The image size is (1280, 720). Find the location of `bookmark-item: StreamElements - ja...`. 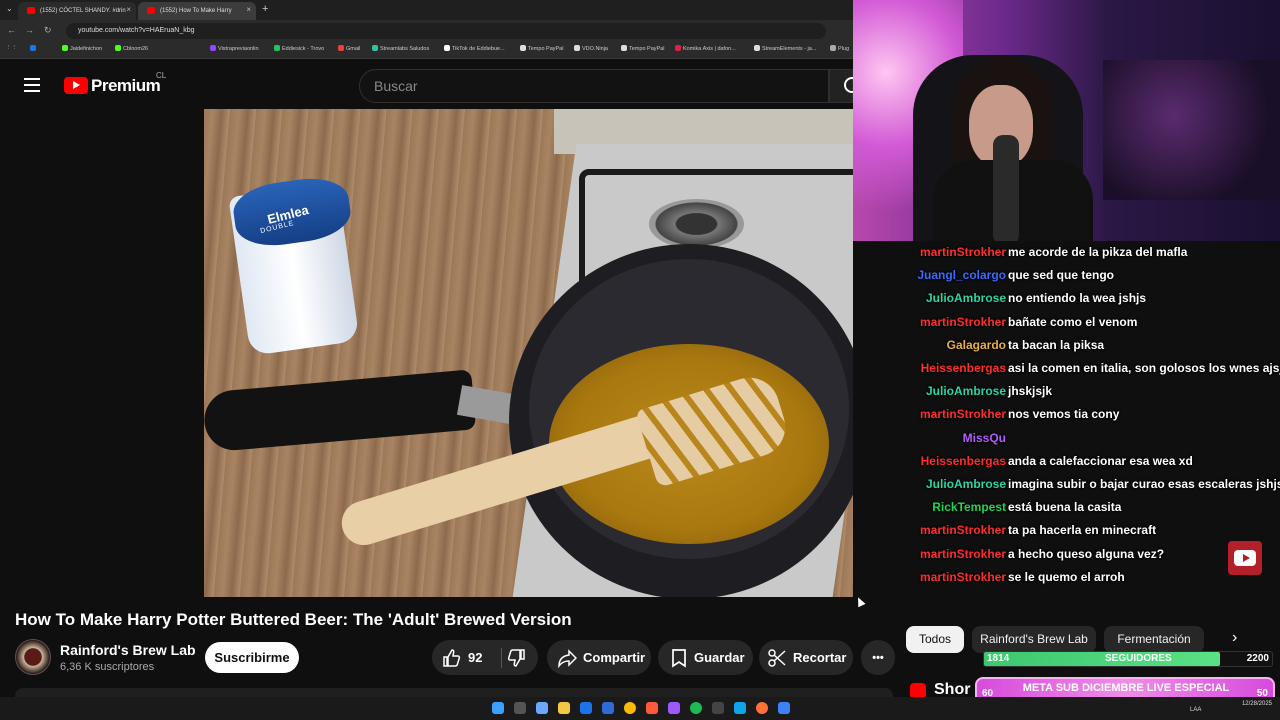

bookmark-item: StreamElements - ja... is located at coordinates (785, 48).